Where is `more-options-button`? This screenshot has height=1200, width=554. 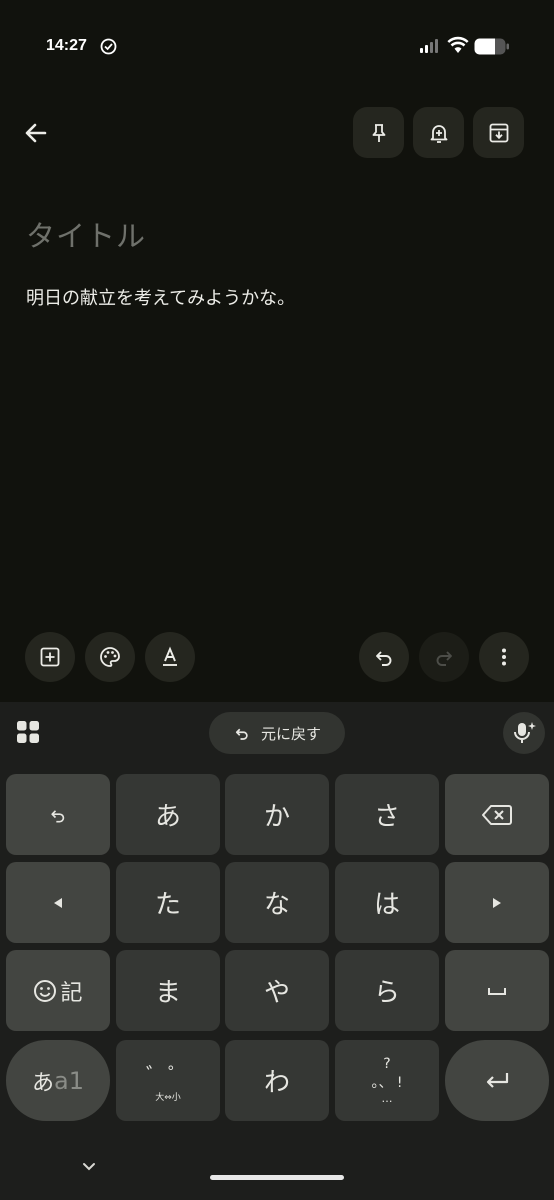 more-options-button is located at coordinates (504, 657).